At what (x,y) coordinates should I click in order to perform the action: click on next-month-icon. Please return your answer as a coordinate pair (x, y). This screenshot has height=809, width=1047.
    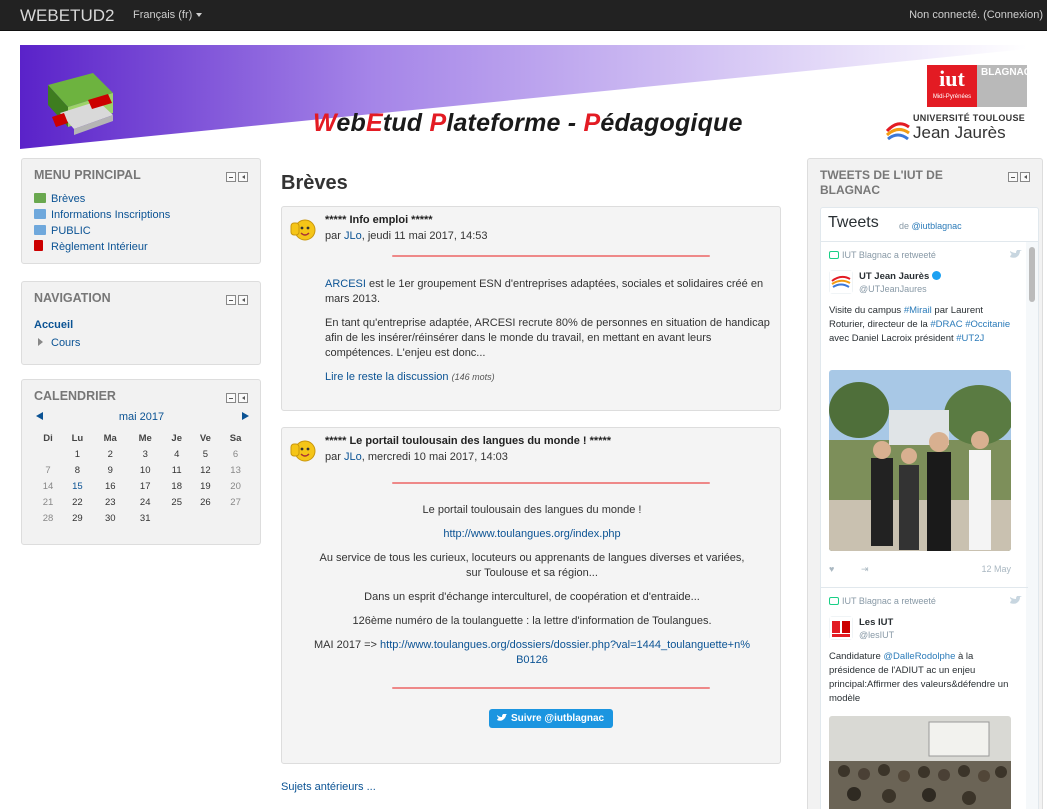
    Looking at the image, I should click on (245, 416).